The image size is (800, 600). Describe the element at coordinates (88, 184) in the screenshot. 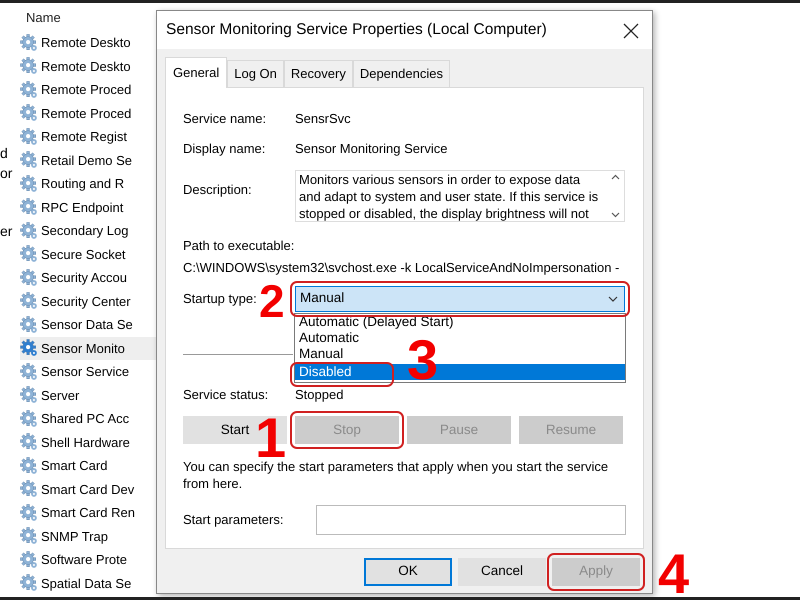

I see `service-row: Routing and R` at that location.